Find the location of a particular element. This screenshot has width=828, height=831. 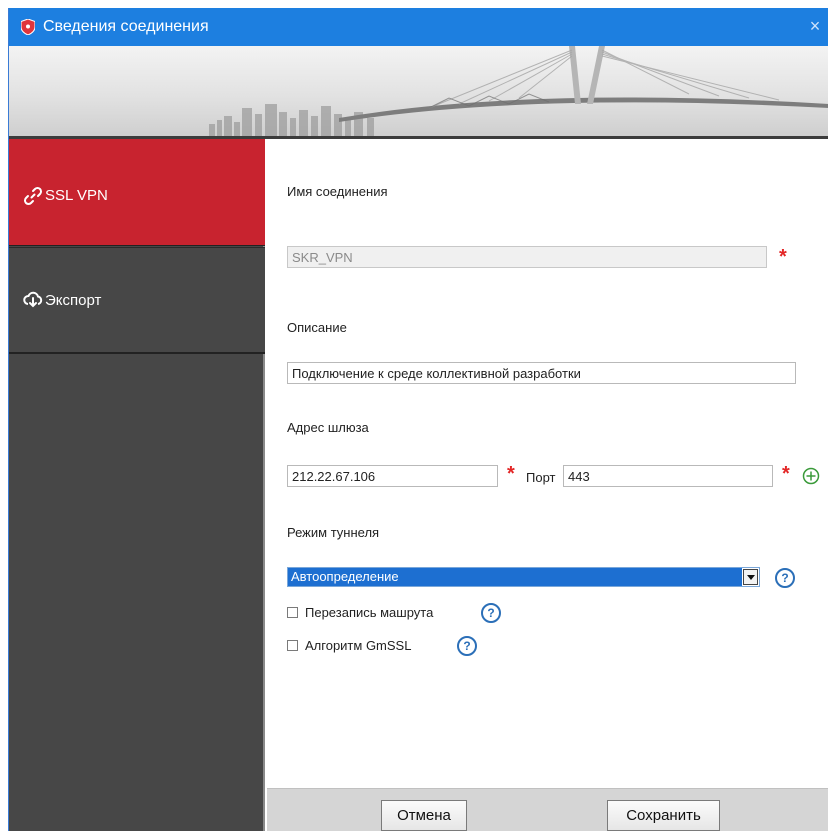

gmssl-help-icon: ? is located at coordinates (467, 646).